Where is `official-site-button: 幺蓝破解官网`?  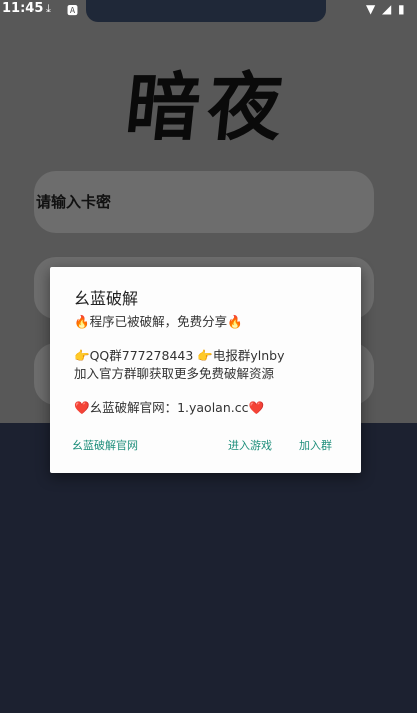
official-site-button: 幺蓝破解官网 is located at coordinates (105, 445).